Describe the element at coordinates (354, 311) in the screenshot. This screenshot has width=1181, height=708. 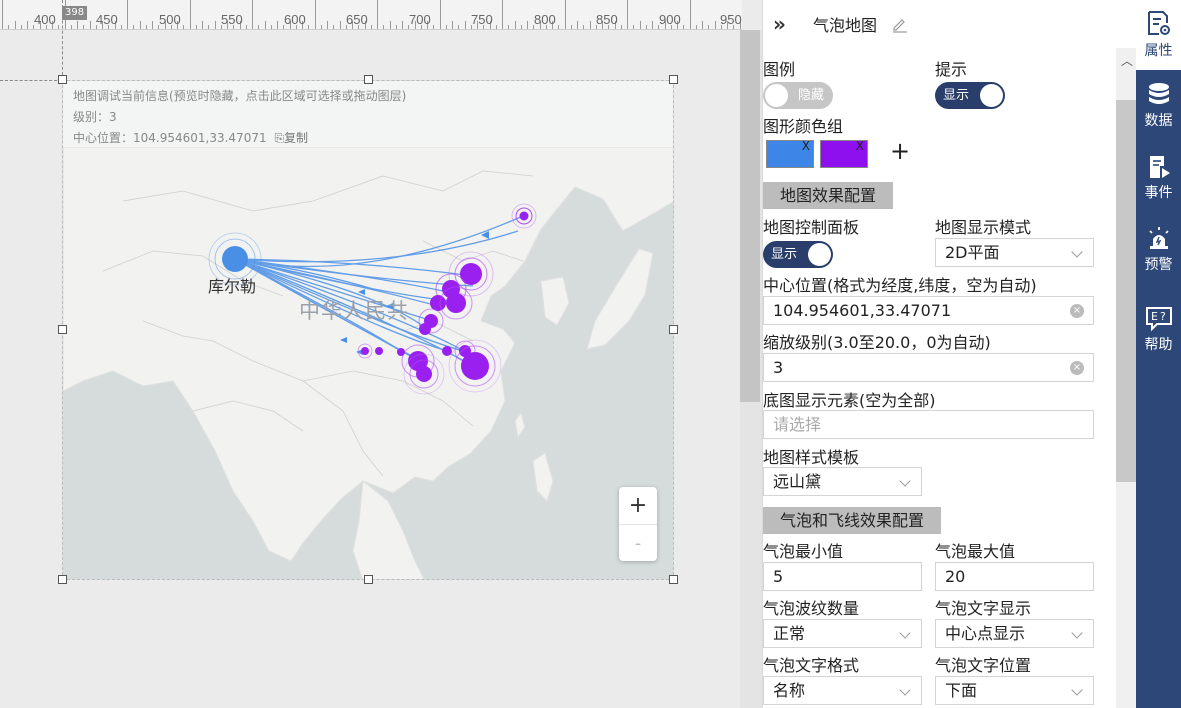
I see `country-label: 中华人民共` at that location.